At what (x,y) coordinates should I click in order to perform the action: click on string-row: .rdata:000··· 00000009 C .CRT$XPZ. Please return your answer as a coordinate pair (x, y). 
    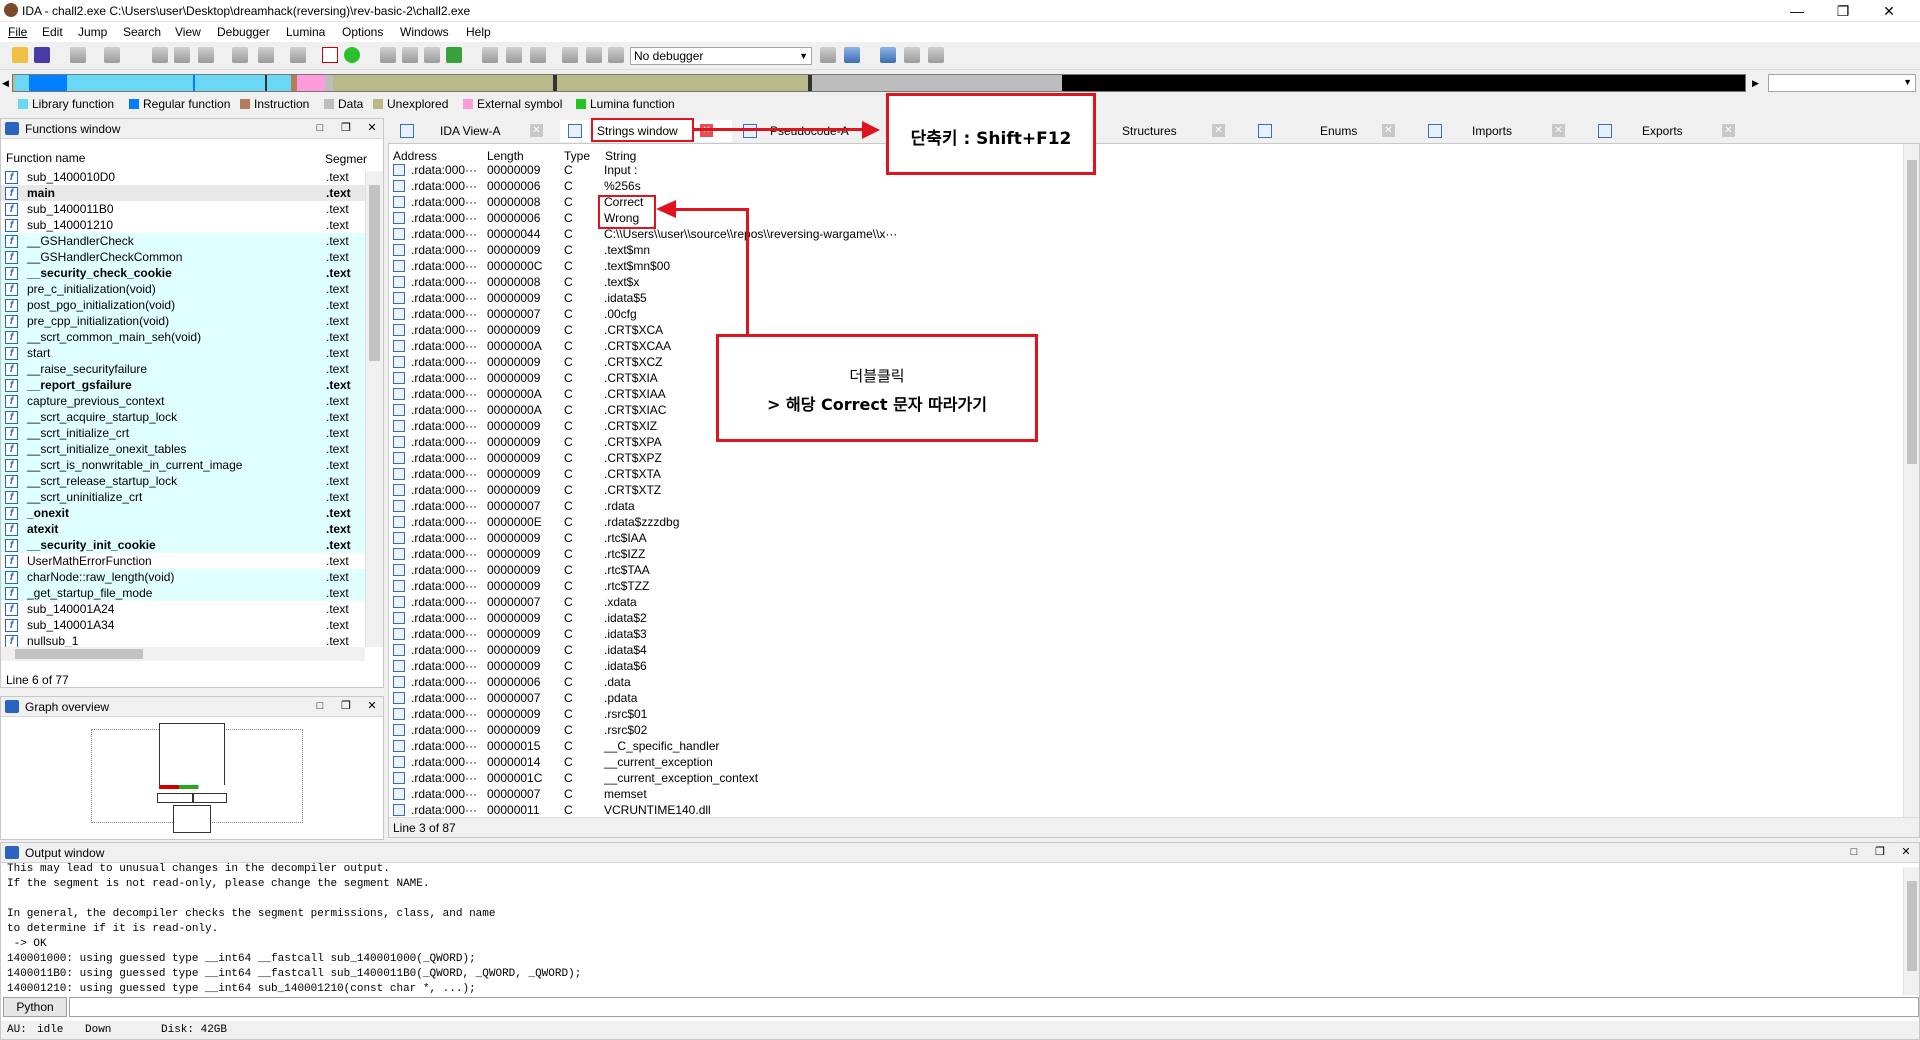
    Looking at the image, I should click on (1145, 458).